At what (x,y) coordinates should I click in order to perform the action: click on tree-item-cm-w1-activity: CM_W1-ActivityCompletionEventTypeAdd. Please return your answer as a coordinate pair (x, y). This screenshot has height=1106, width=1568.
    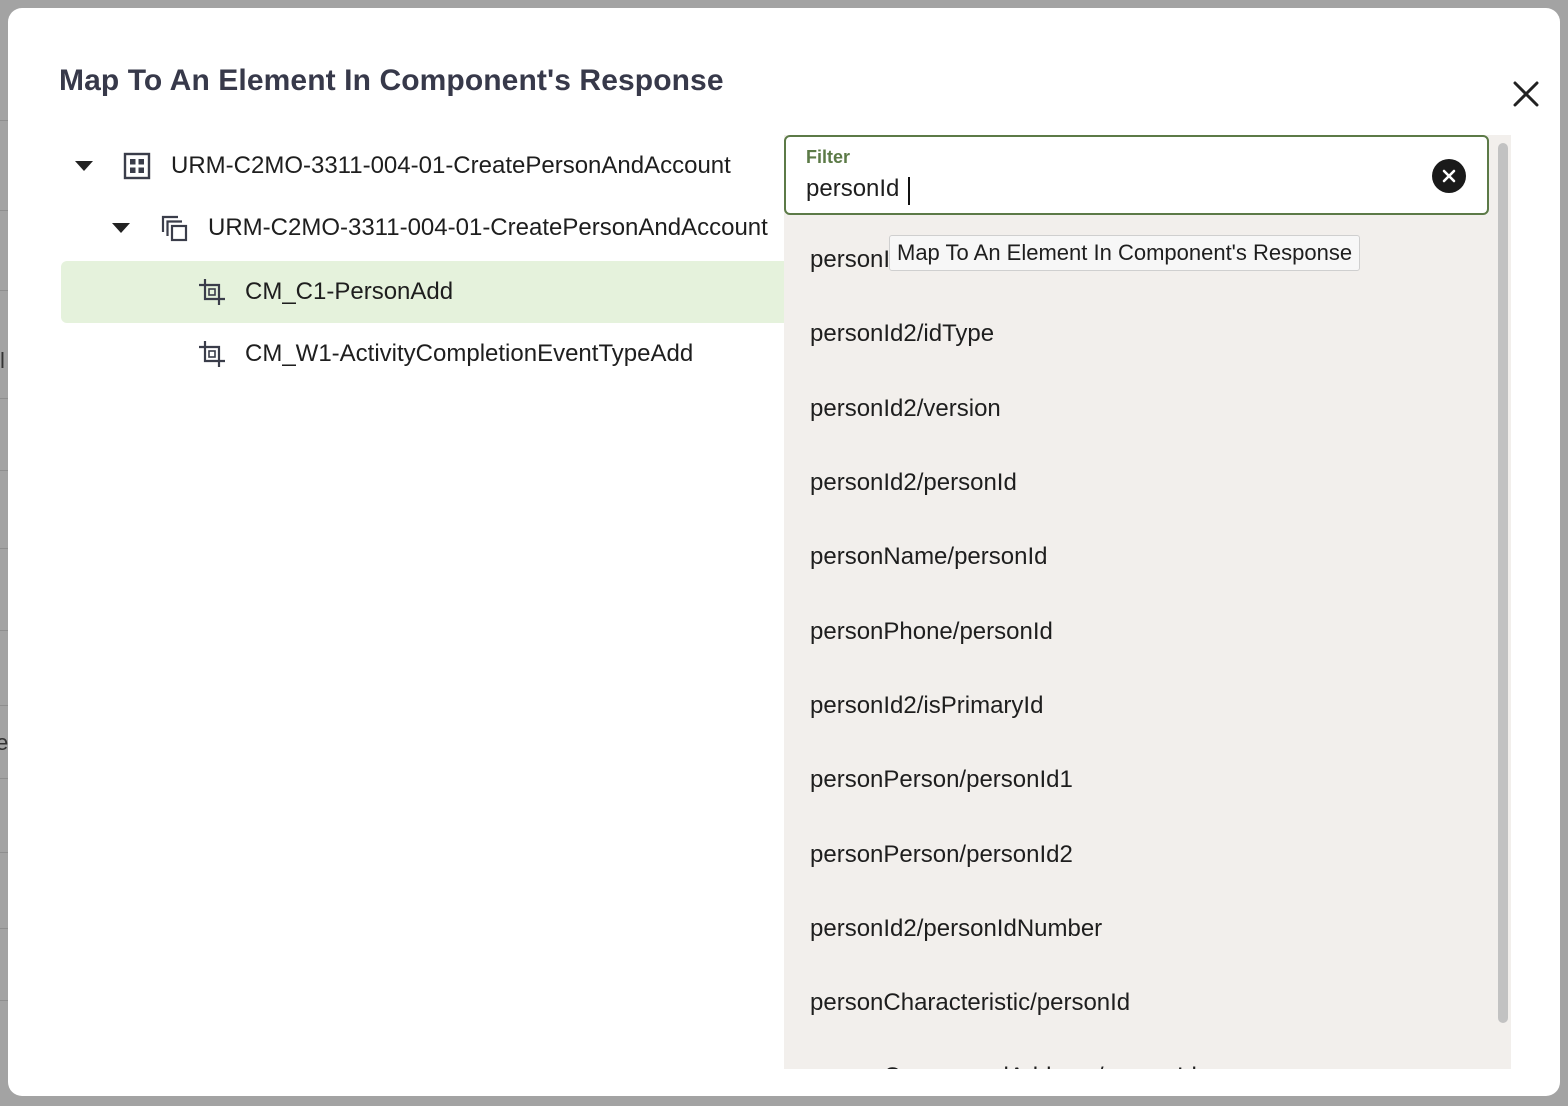
    Looking at the image, I should click on (424, 354).